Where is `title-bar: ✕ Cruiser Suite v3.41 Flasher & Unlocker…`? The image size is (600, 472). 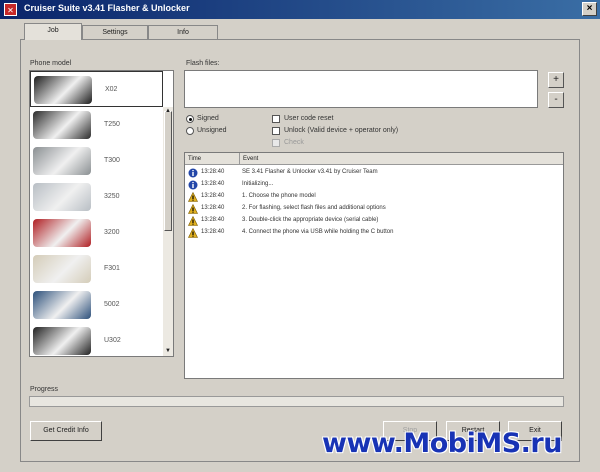 title-bar: ✕ Cruiser Suite v3.41 Flasher & Unlocker… is located at coordinates (300, 9).